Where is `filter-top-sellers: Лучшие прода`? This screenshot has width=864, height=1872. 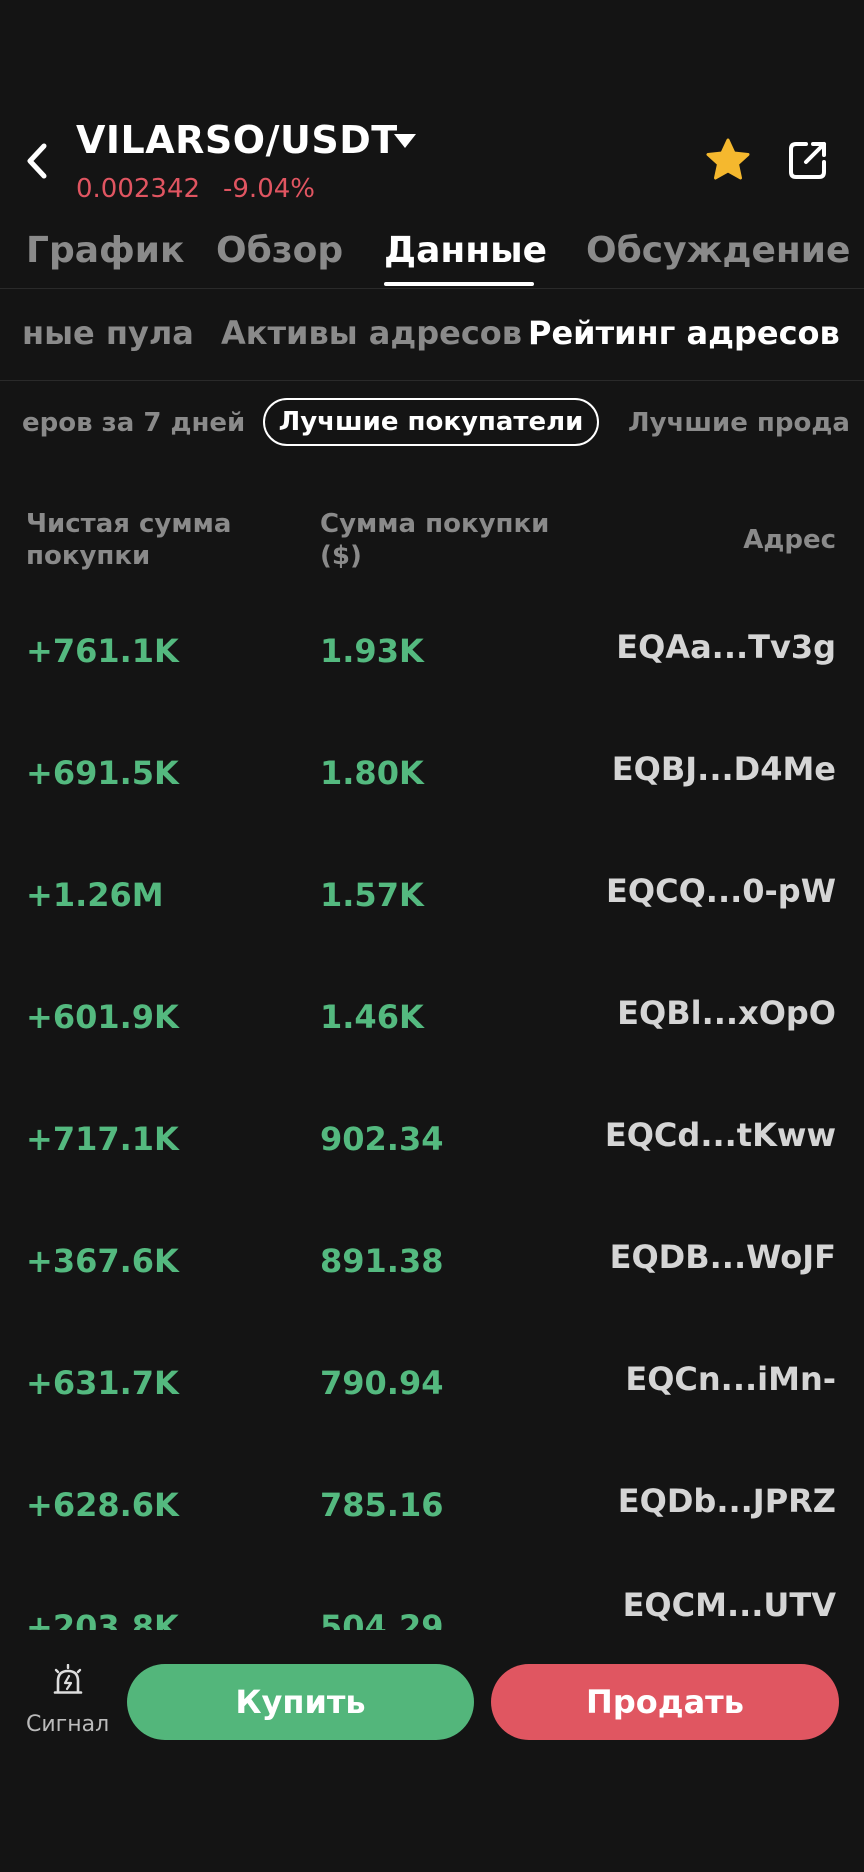 filter-top-sellers: Лучшие прода is located at coordinates (739, 423).